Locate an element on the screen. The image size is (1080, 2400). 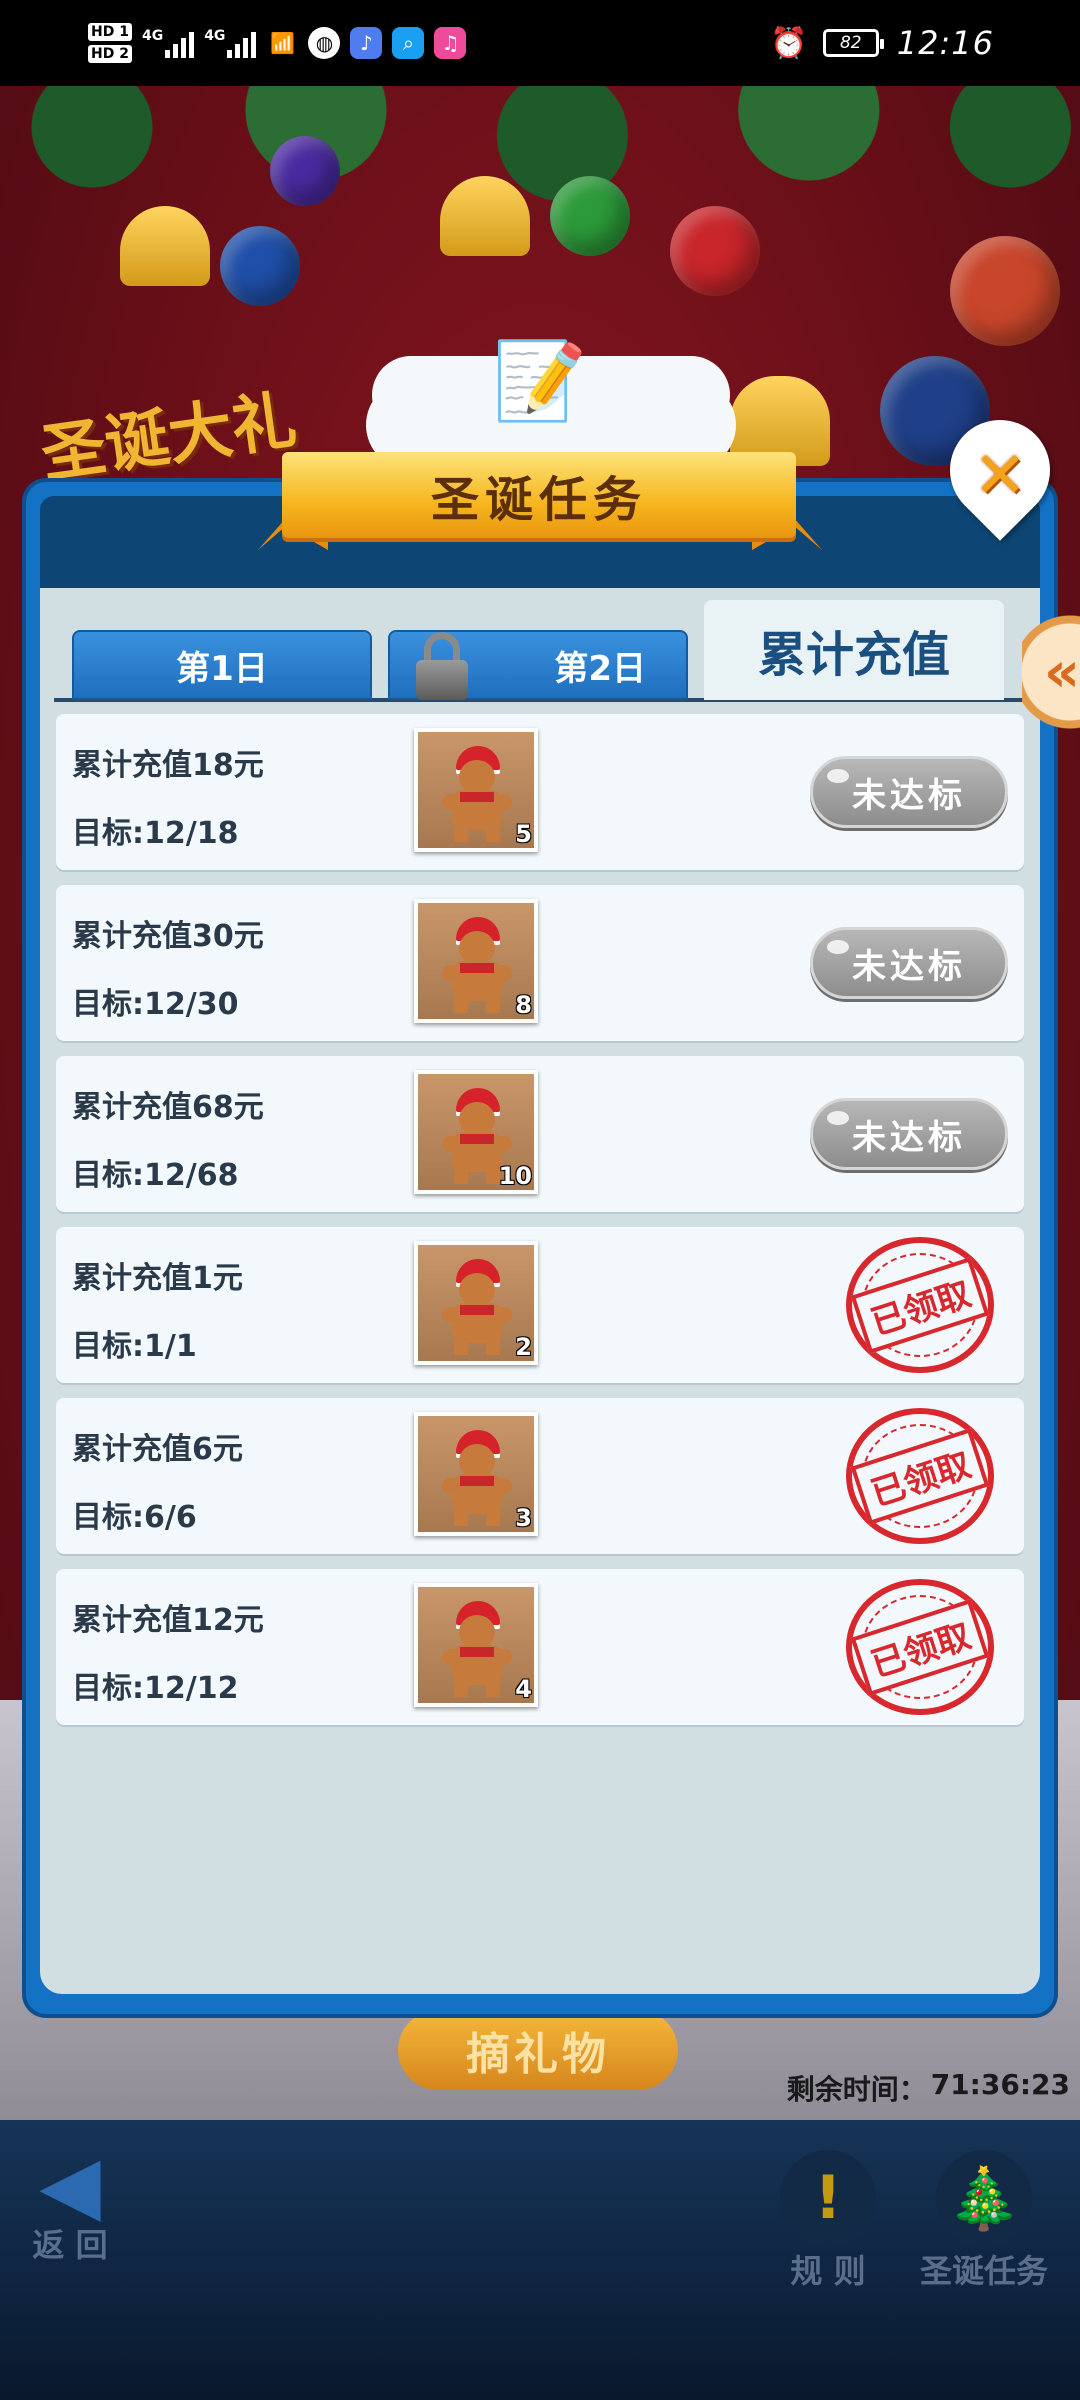
network-type-2: 4G is located at coordinates (215, 36).